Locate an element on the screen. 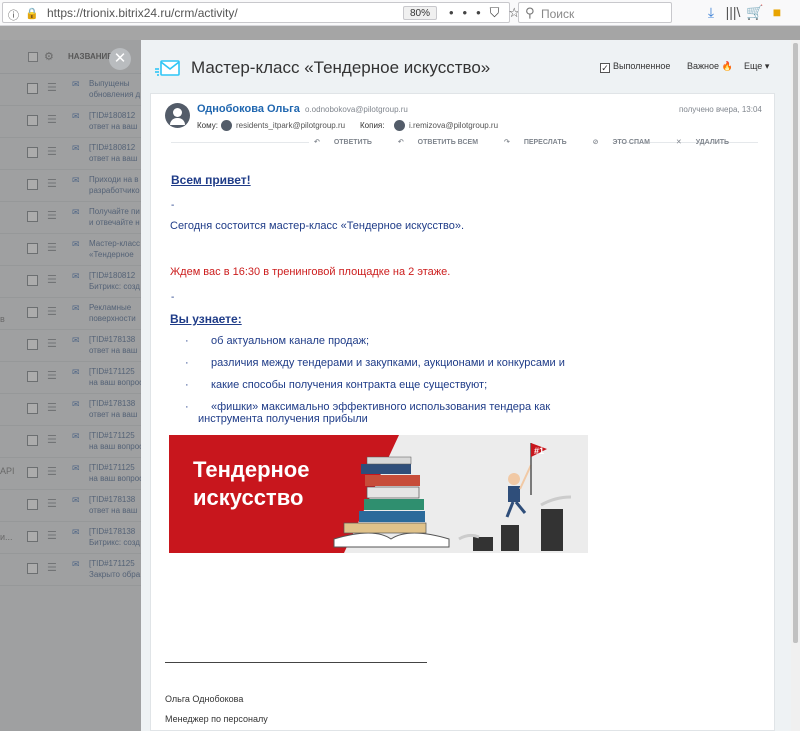  slider-title: Мастер-класс «Тендерное искусство» is located at coordinates (341, 67).